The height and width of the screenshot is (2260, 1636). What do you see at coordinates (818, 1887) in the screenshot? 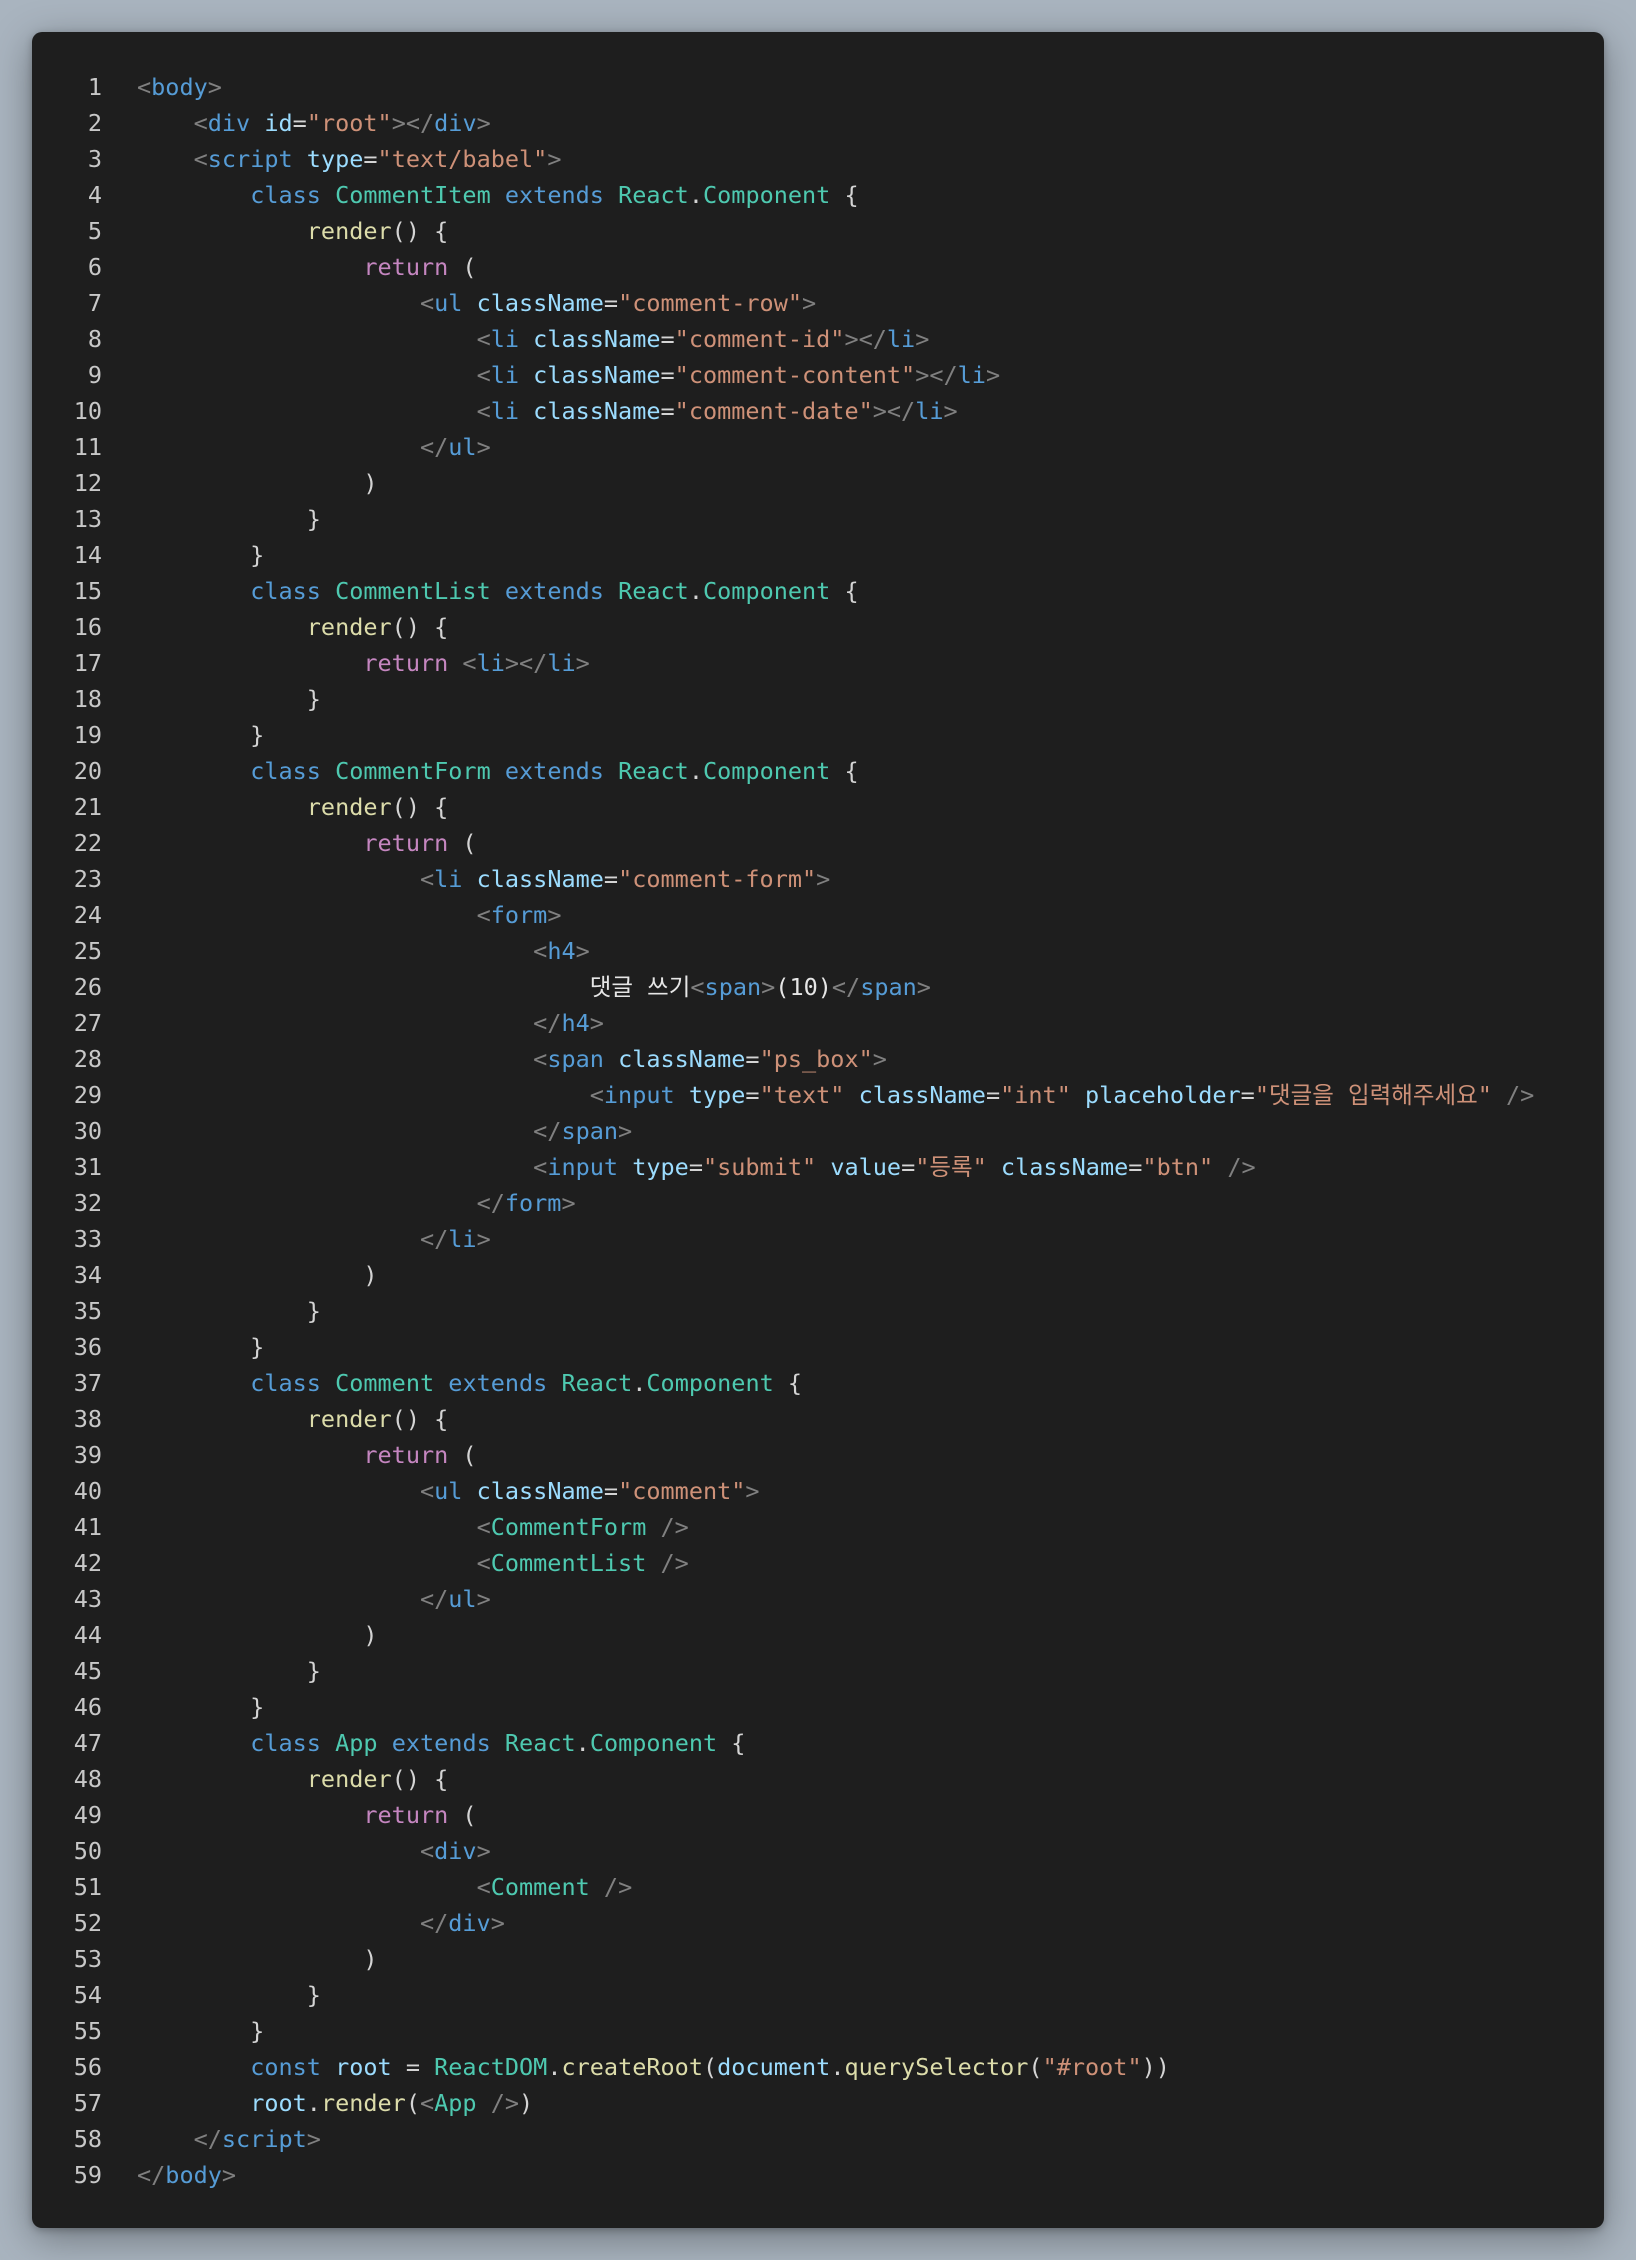
I see `code-line: 51 <Comment />` at bounding box center [818, 1887].